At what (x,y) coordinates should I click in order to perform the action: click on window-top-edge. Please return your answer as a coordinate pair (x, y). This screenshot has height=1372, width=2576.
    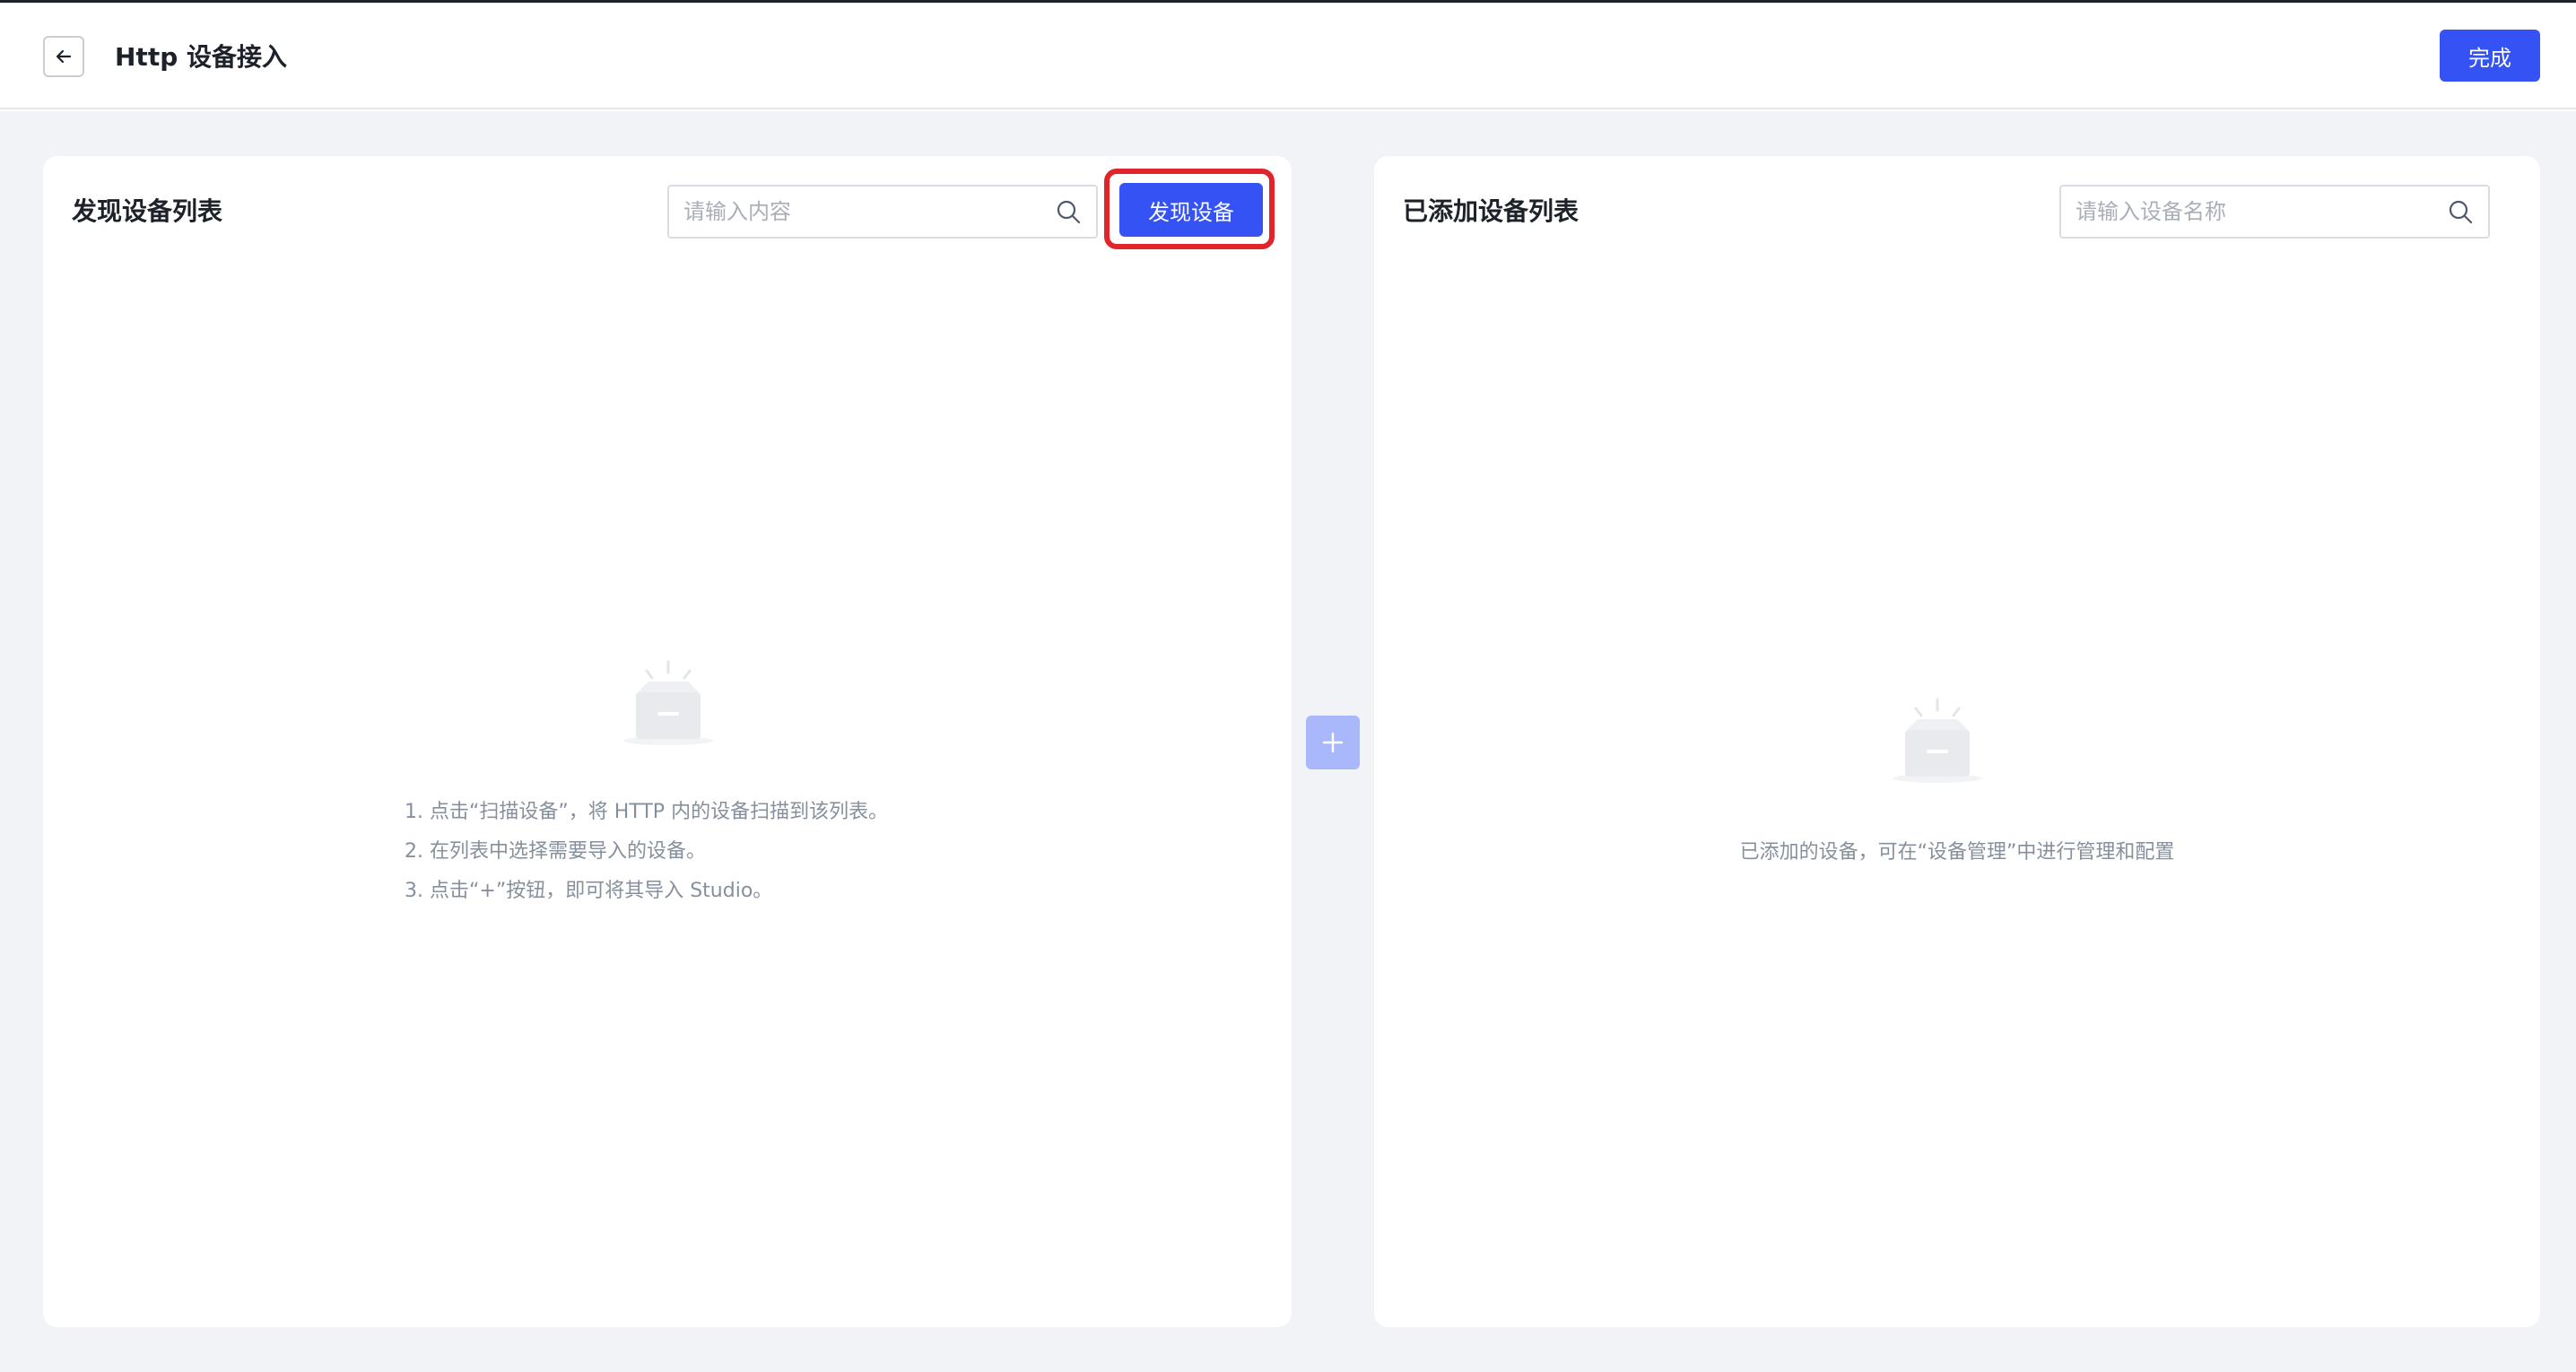
    Looking at the image, I should click on (1288, 1).